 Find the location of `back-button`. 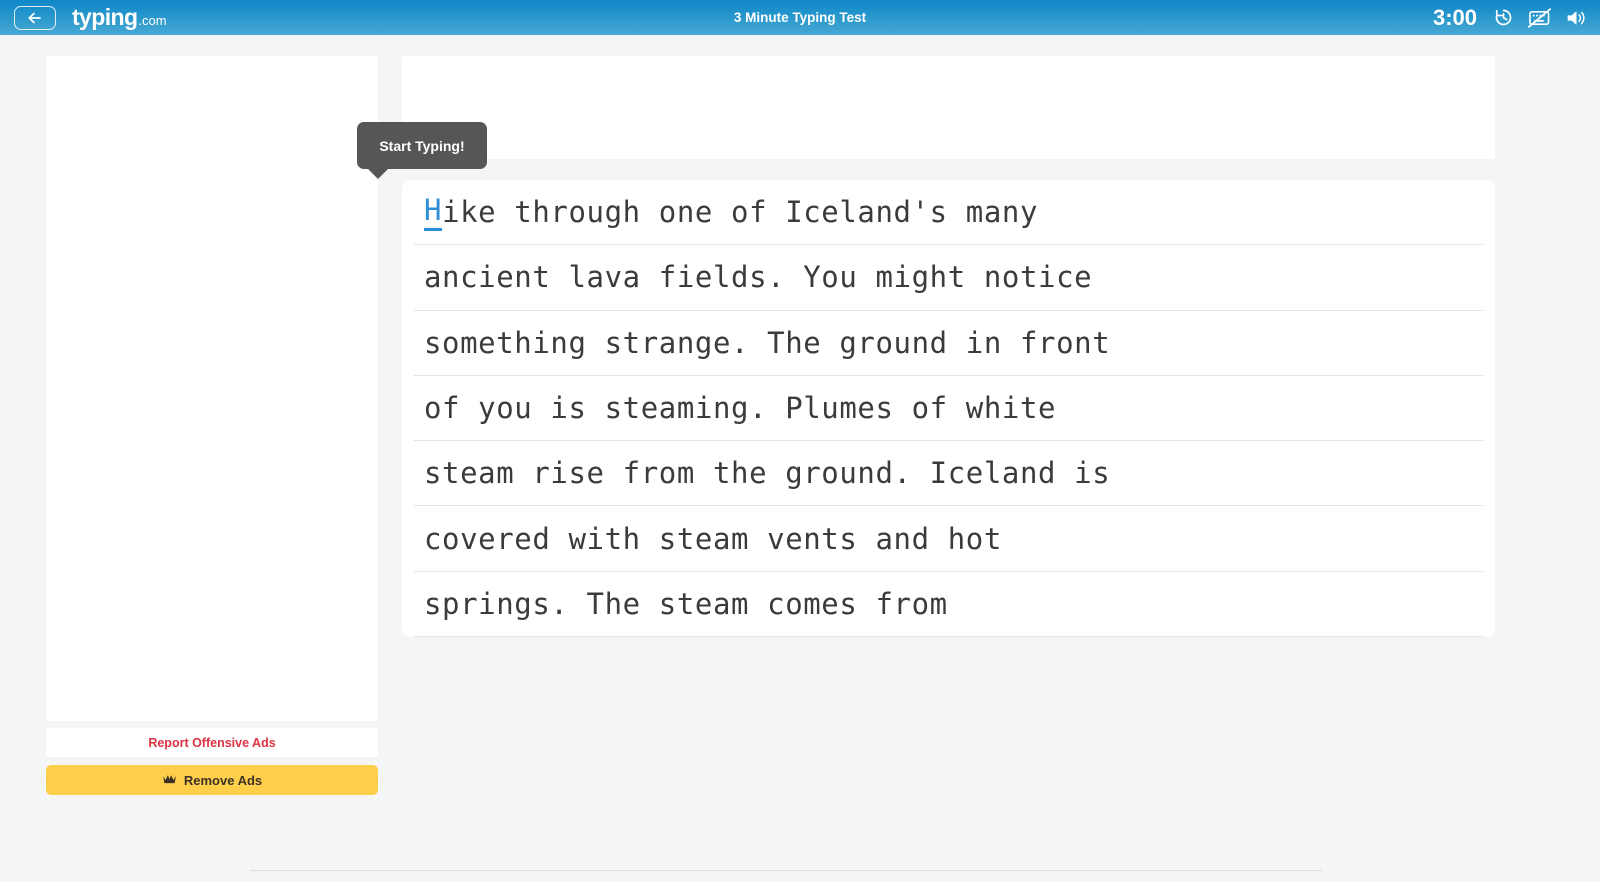

back-button is located at coordinates (35, 17).